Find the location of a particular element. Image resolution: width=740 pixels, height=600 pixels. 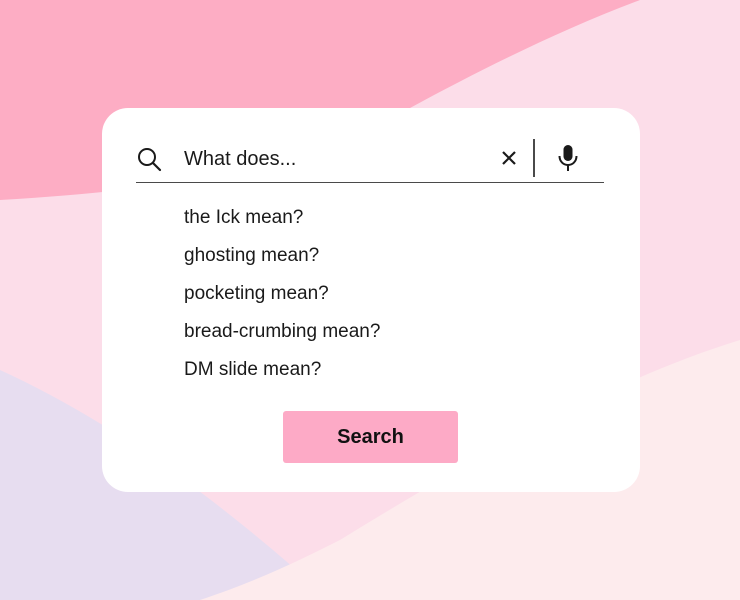

suggestion-item: pocketing mean? is located at coordinates (282, 299).